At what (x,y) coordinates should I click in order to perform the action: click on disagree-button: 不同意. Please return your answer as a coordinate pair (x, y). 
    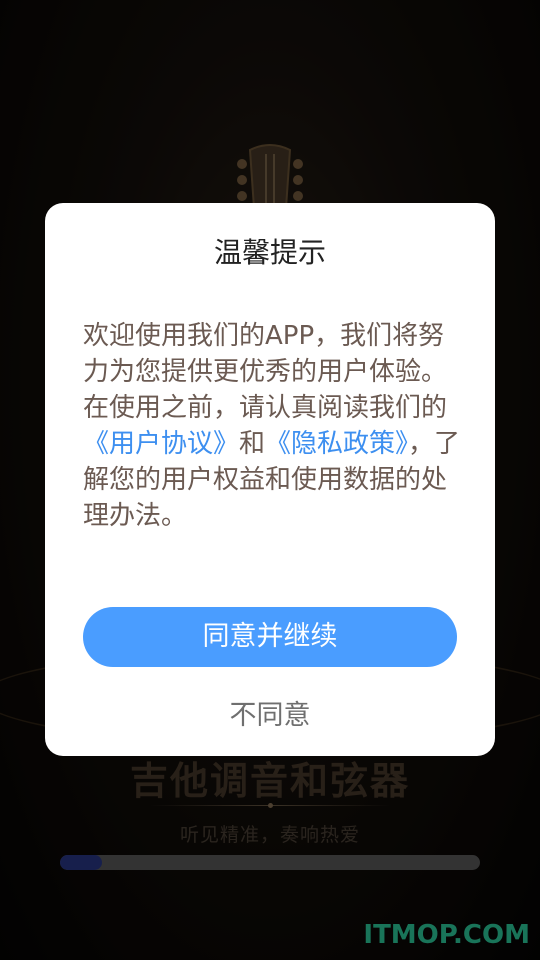
    Looking at the image, I should click on (270, 712).